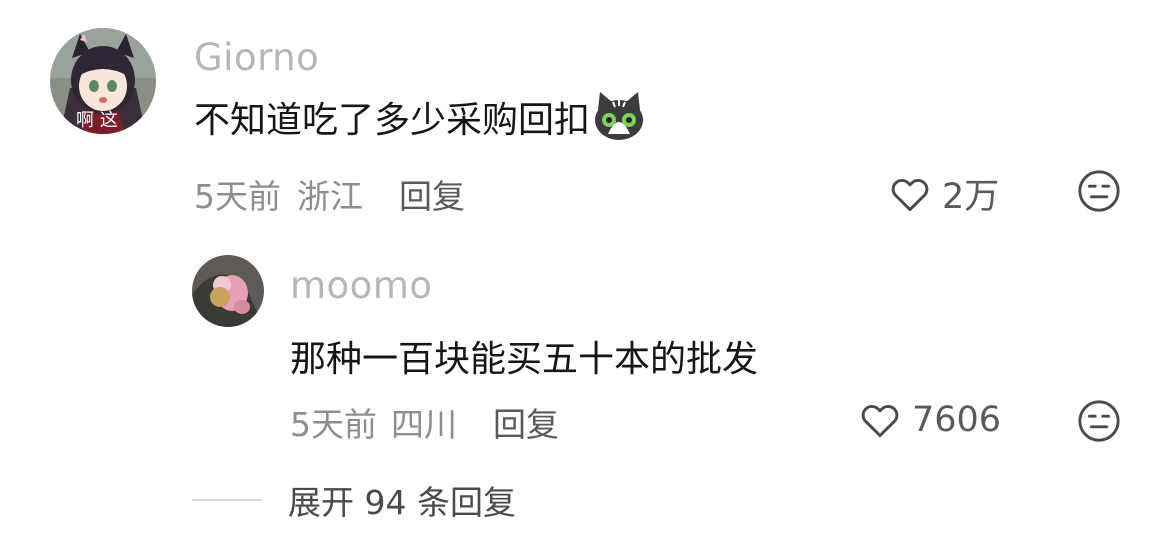 Image resolution: width=1170 pixels, height=545 pixels. I want to click on divider-line, so click(227, 500).